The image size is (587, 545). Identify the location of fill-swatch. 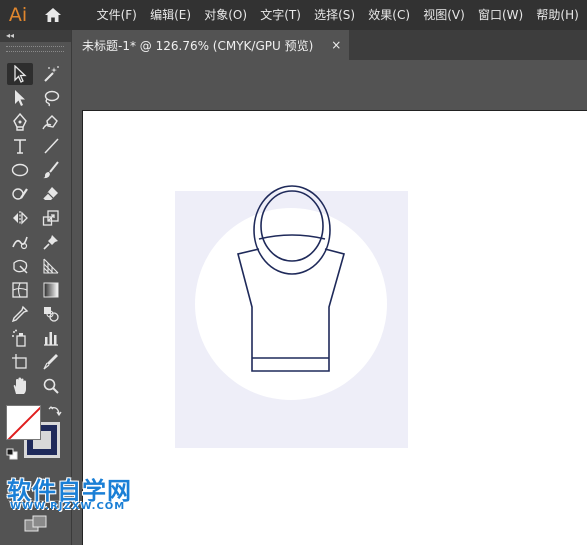
(23, 422).